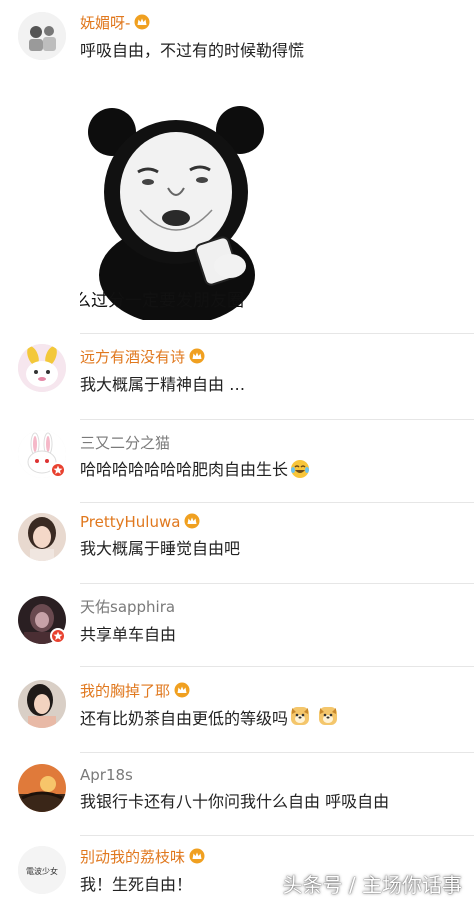 The image size is (474, 908). What do you see at coordinates (195, 470) in the screenshot?
I see `comment-text: 哈哈哈哈哈哈哈肥肉自由生长` at bounding box center [195, 470].